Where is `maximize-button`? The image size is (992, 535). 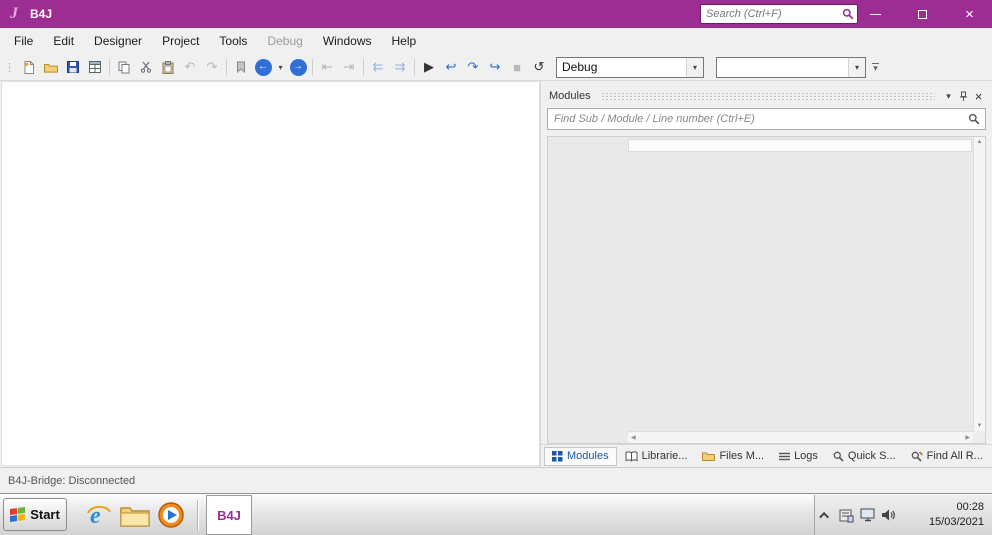 maximize-button is located at coordinates (922, 14).